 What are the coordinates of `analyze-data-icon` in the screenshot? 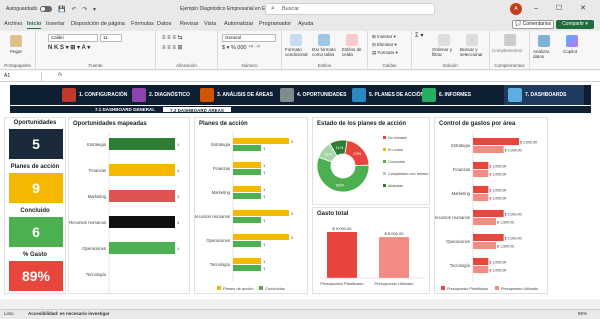 It's located at (544, 41).